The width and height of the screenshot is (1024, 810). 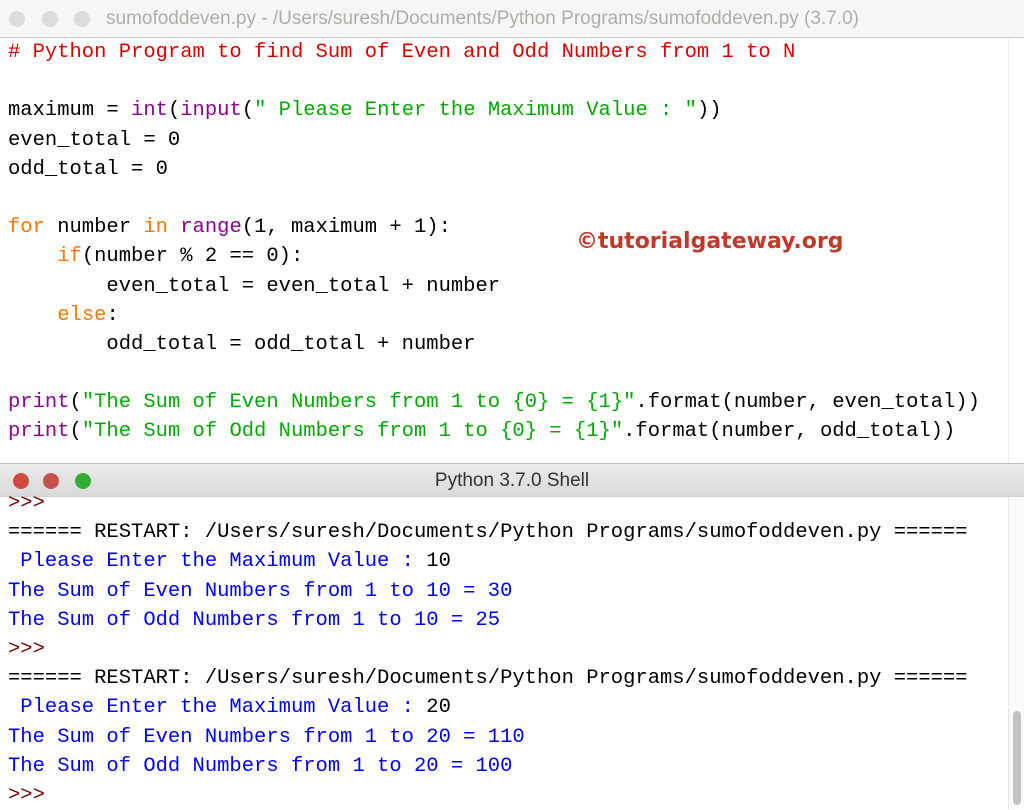 What do you see at coordinates (69, 257) in the screenshot?
I see `code-token: if` at bounding box center [69, 257].